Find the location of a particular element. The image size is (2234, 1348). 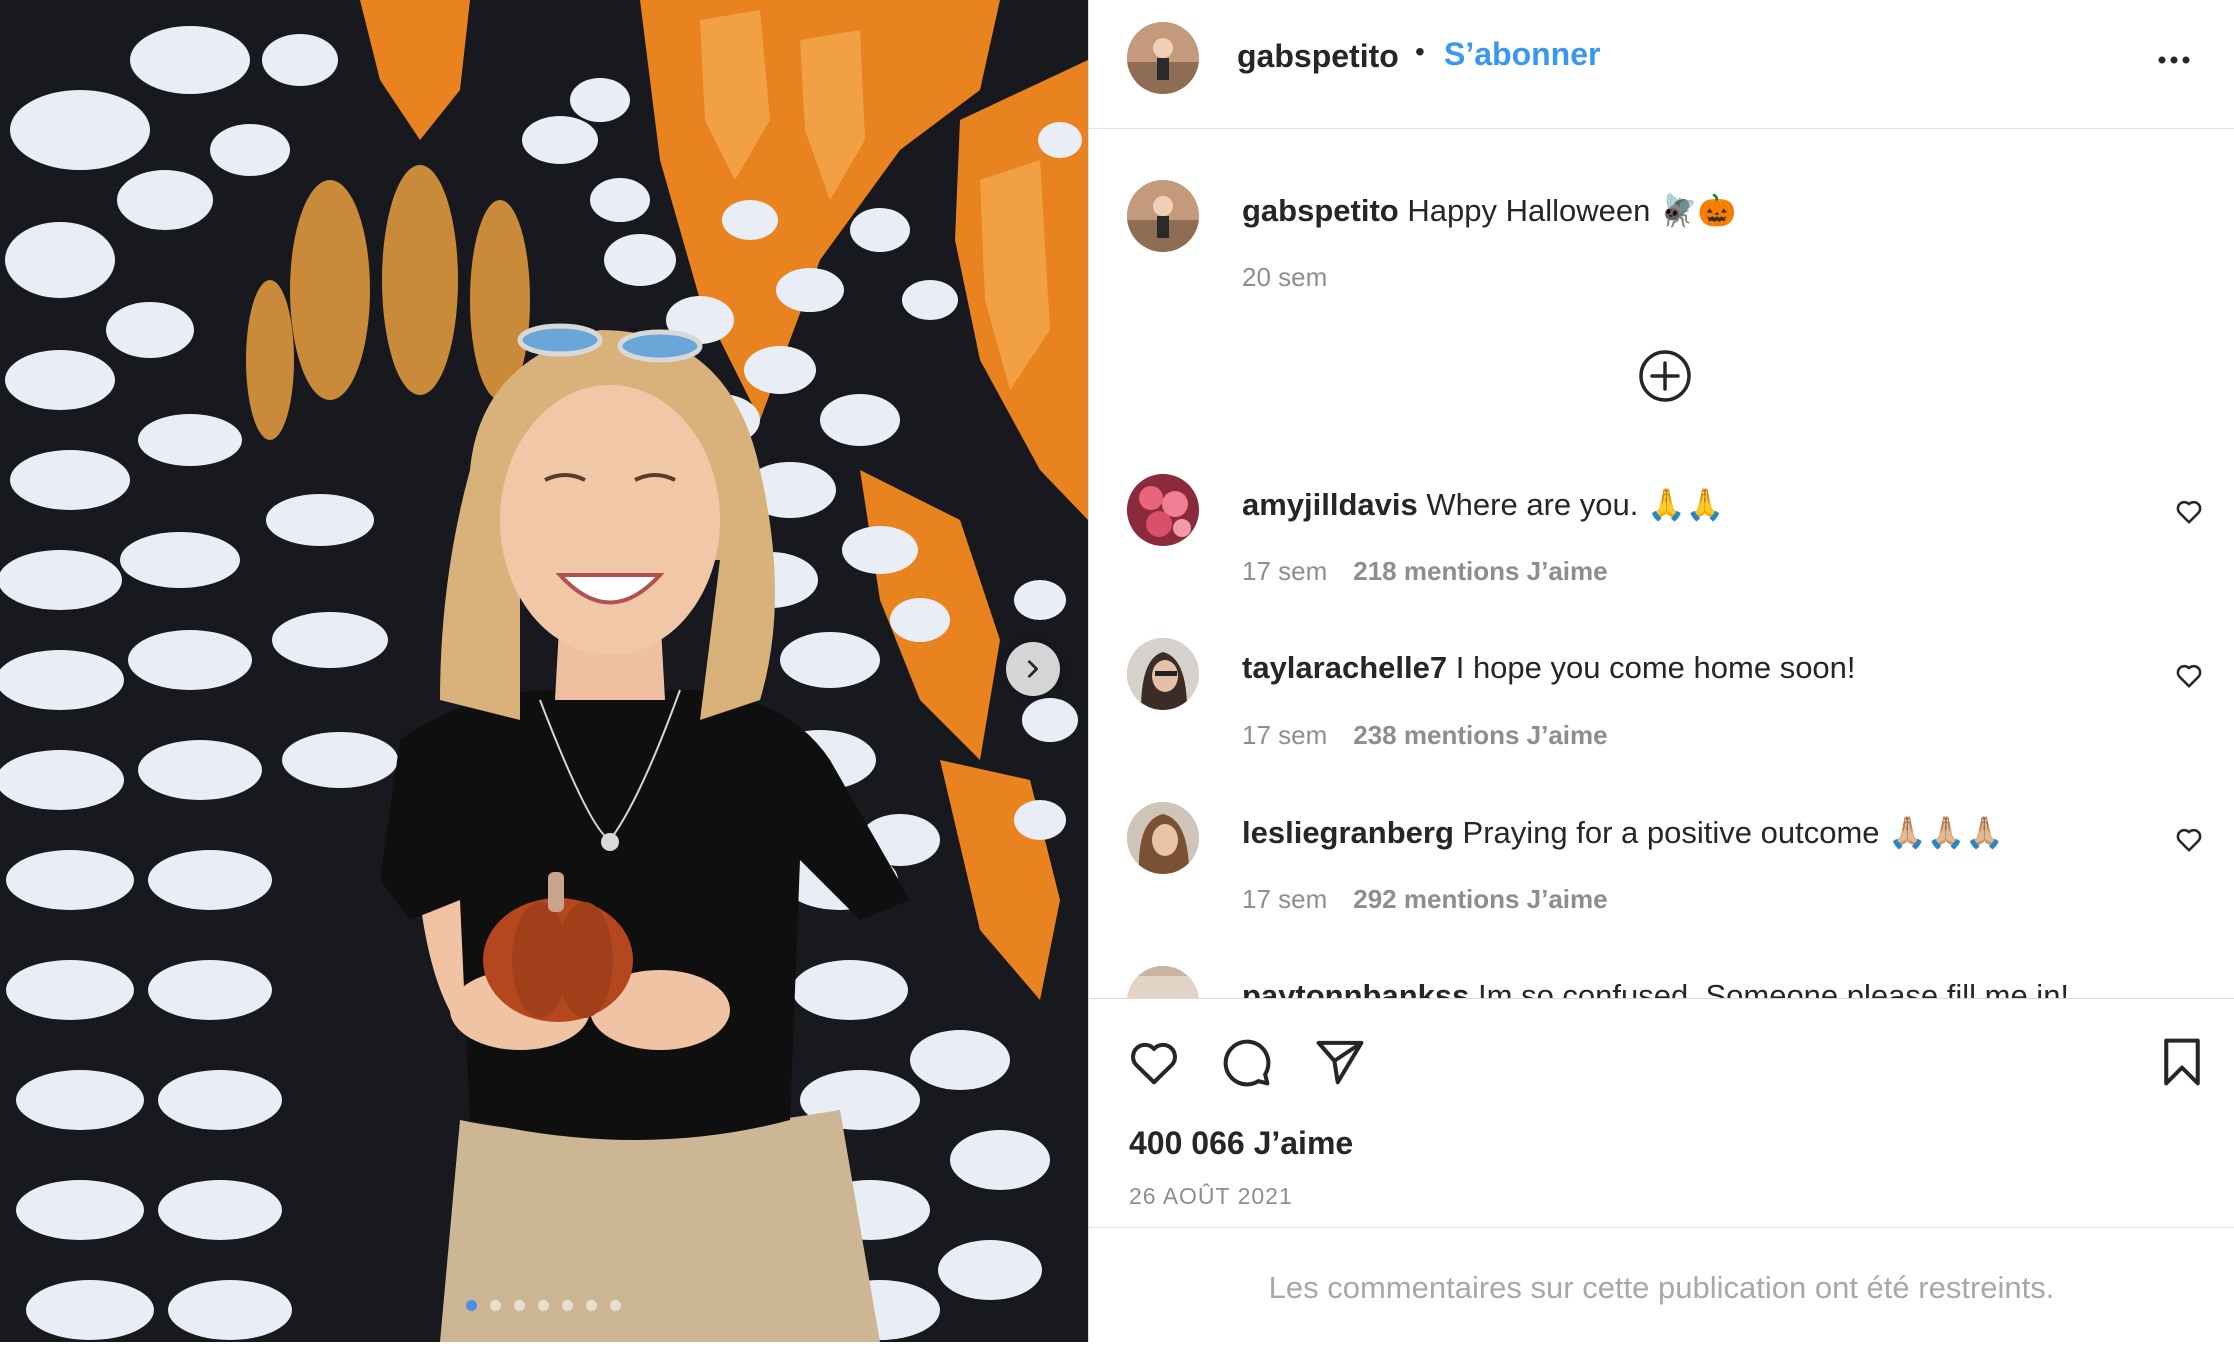

chevron-right-icon is located at coordinates (1033, 669).